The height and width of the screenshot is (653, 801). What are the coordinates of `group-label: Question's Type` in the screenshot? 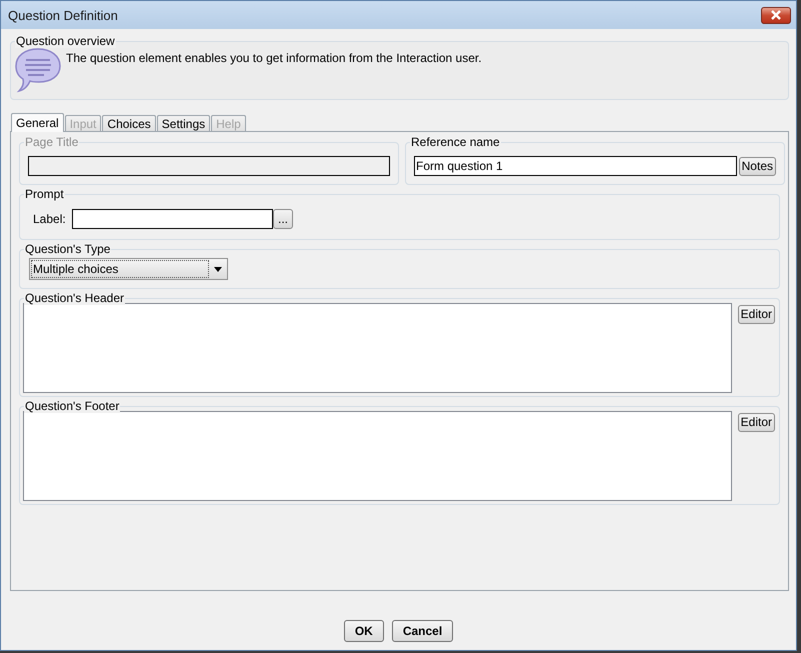 It's located at (67, 249).